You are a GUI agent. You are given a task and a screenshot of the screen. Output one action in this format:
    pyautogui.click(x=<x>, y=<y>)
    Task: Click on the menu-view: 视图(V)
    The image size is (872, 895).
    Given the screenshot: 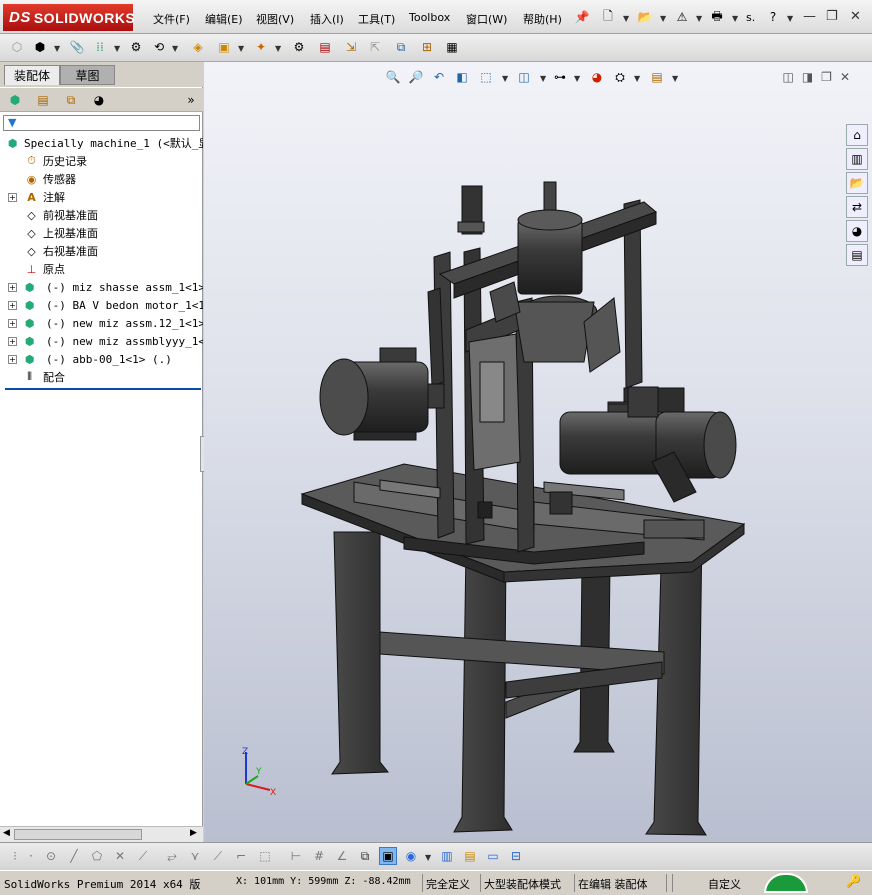 What is the action you would take?
    pyautogui.click(x=275, y=19)
    